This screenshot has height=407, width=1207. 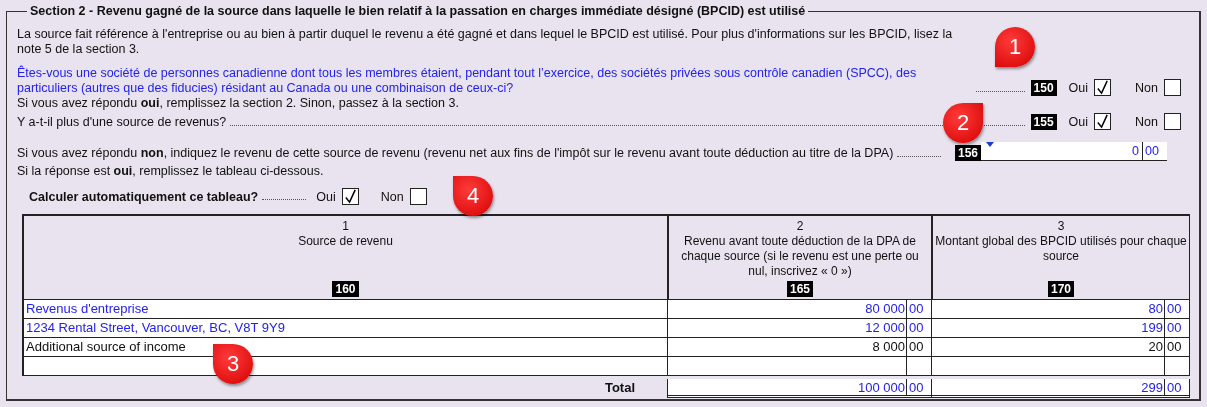 What do you see at coordinates (473, 196) in the screenshot?
I see `callout-marker: 4` at bounding box center [473, 196].